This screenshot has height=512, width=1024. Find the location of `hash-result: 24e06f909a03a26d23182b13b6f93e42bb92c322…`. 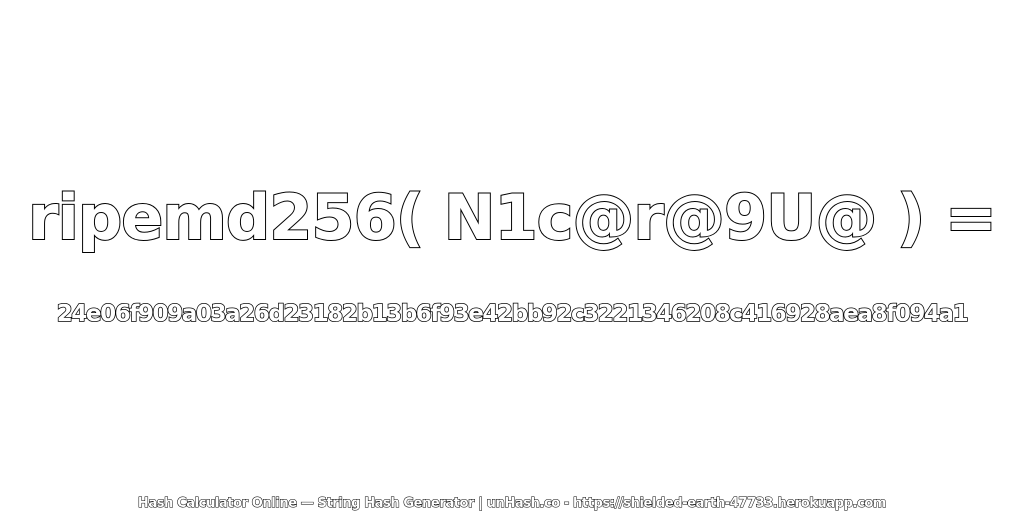

hash-result: 24e06f909a03a26d23182b13b6f93e42bb92c322… is located at coordinates (512, 314).